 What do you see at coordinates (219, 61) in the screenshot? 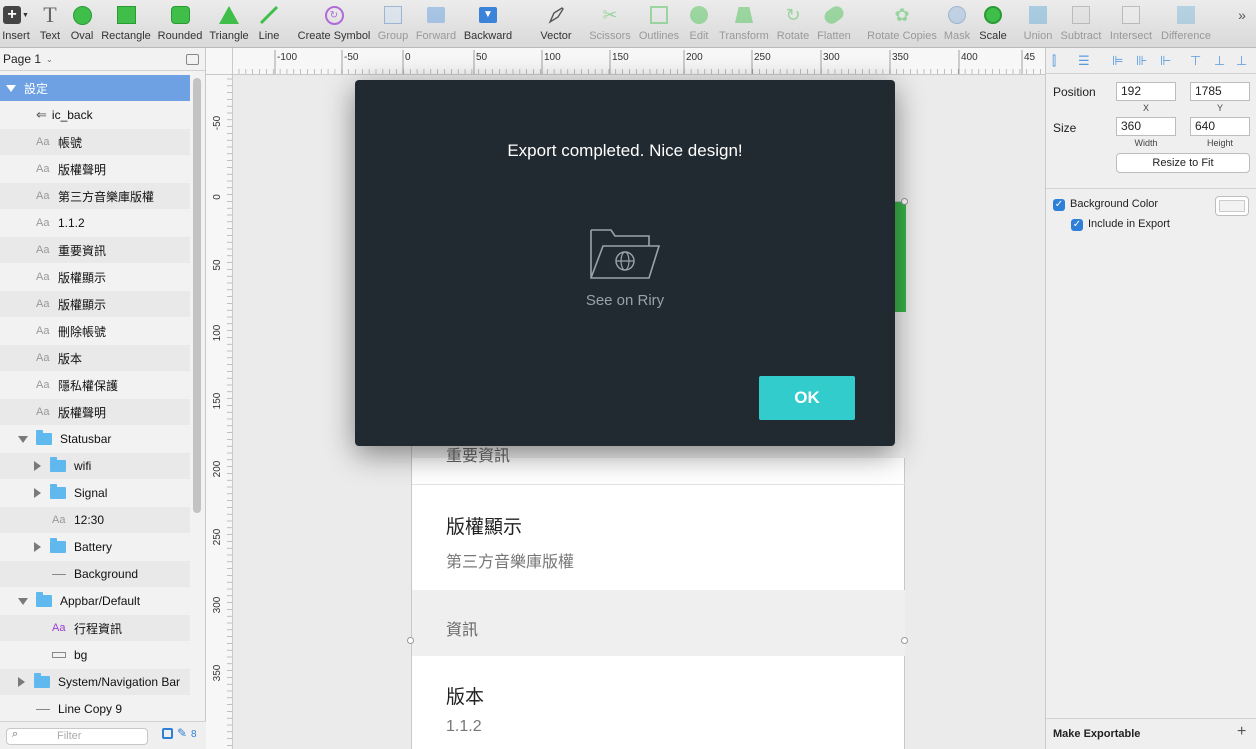
I see `ruler-corner` at bounding box center [219, 61].